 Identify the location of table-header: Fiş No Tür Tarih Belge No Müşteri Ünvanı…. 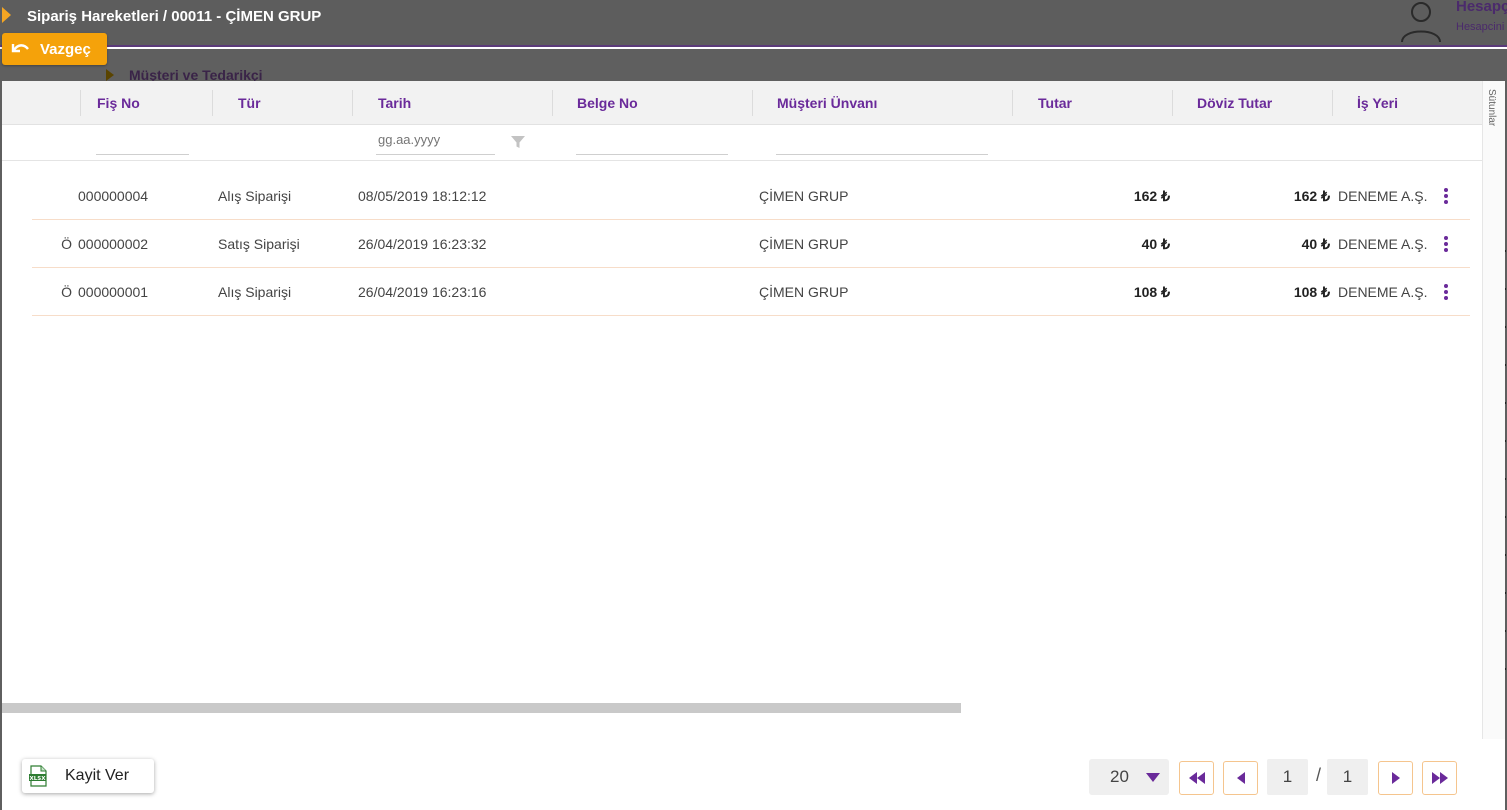
(742, 103).